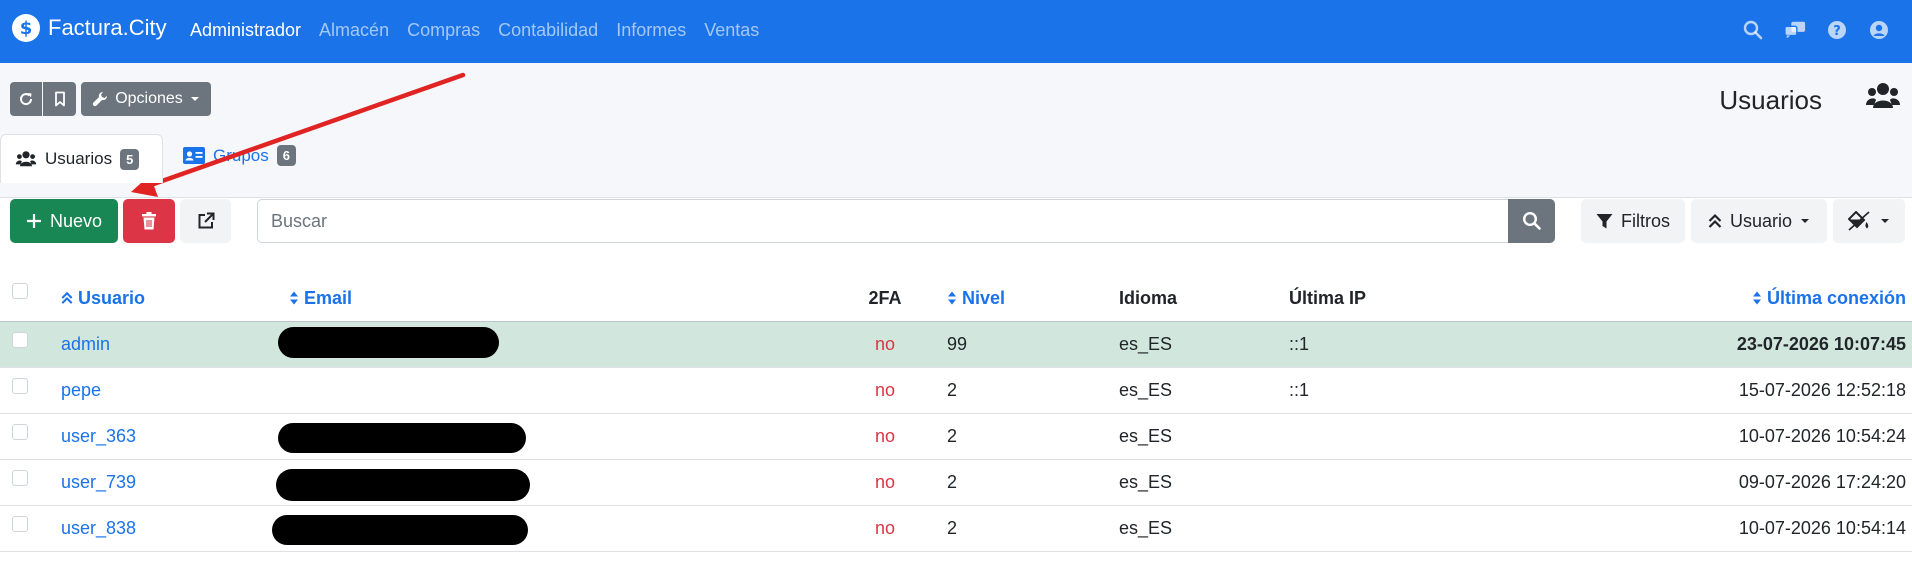 This screenshot has width=1912, height=586. I want to click on table-row: user_838 no 2 es_ES 10-07-2026 10:54:14, so click(956, 529).